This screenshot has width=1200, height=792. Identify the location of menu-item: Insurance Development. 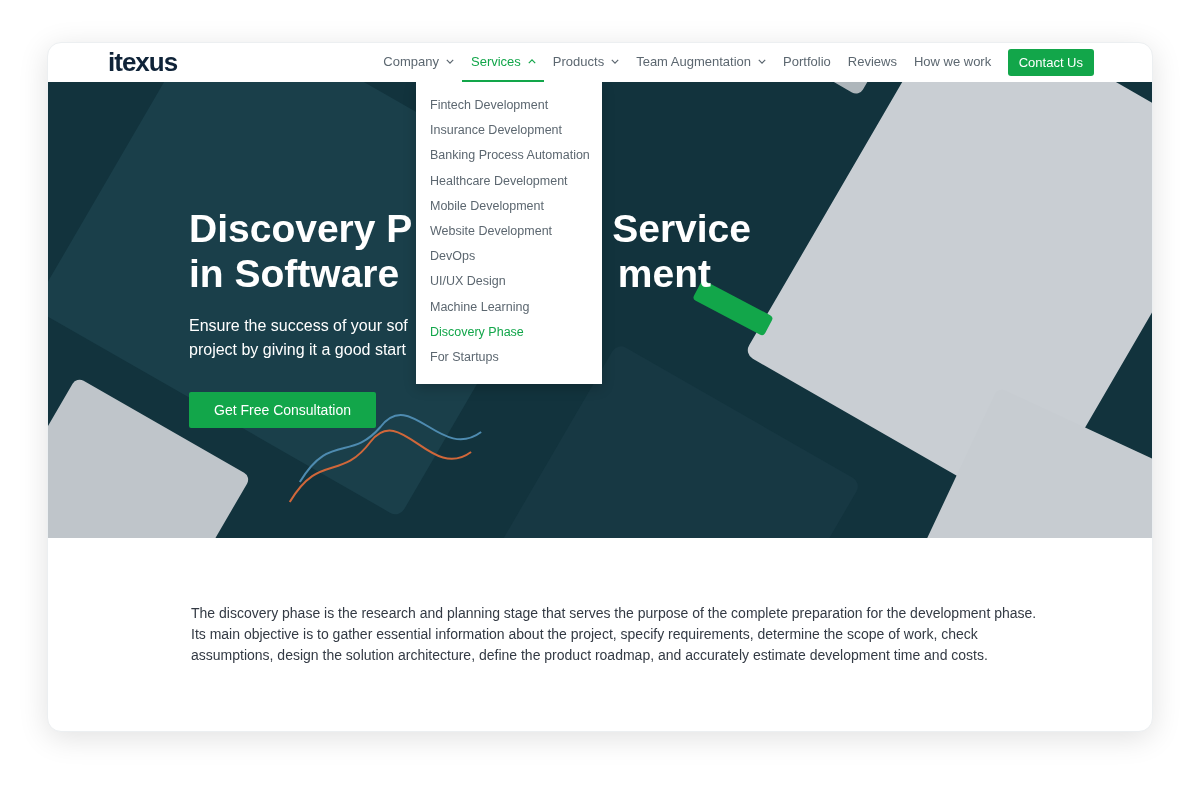
(509, 131).